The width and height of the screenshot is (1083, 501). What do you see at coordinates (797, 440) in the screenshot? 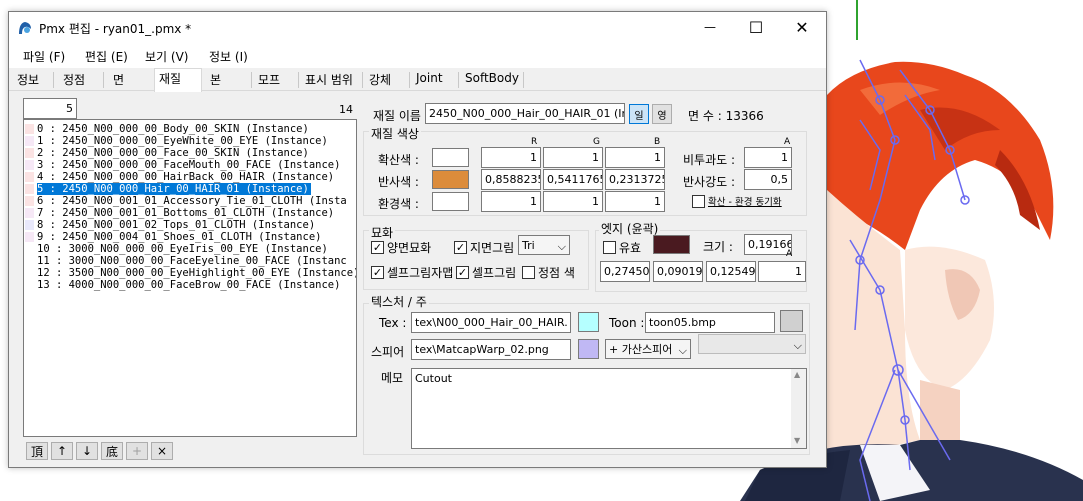
I see `scroll-down-icon: ▼` at bounding box center [797, 440].